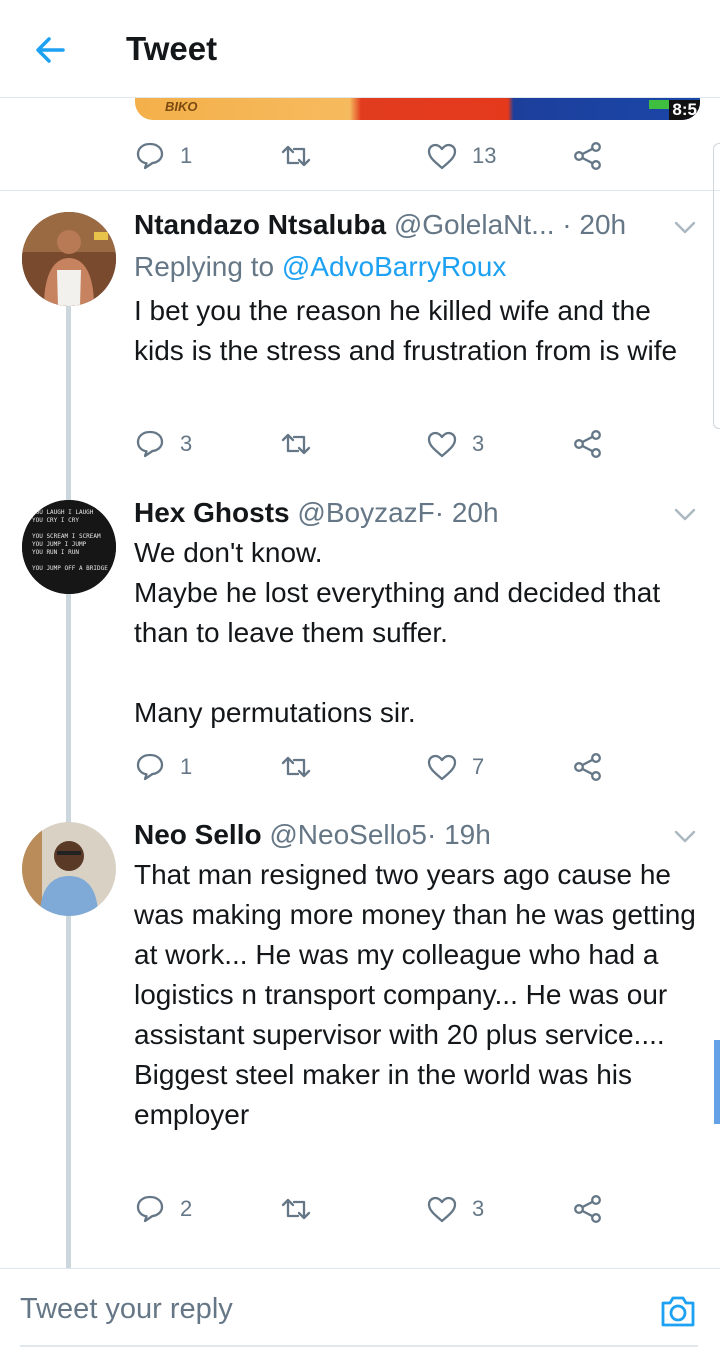 The width and height of the screenshot is (720, 1355). What do you see at coordinates (63, 512) in the screenshot?
I see `avatar-text: YOU LAUGH I LAUGH` at bounding box center [63, 512].